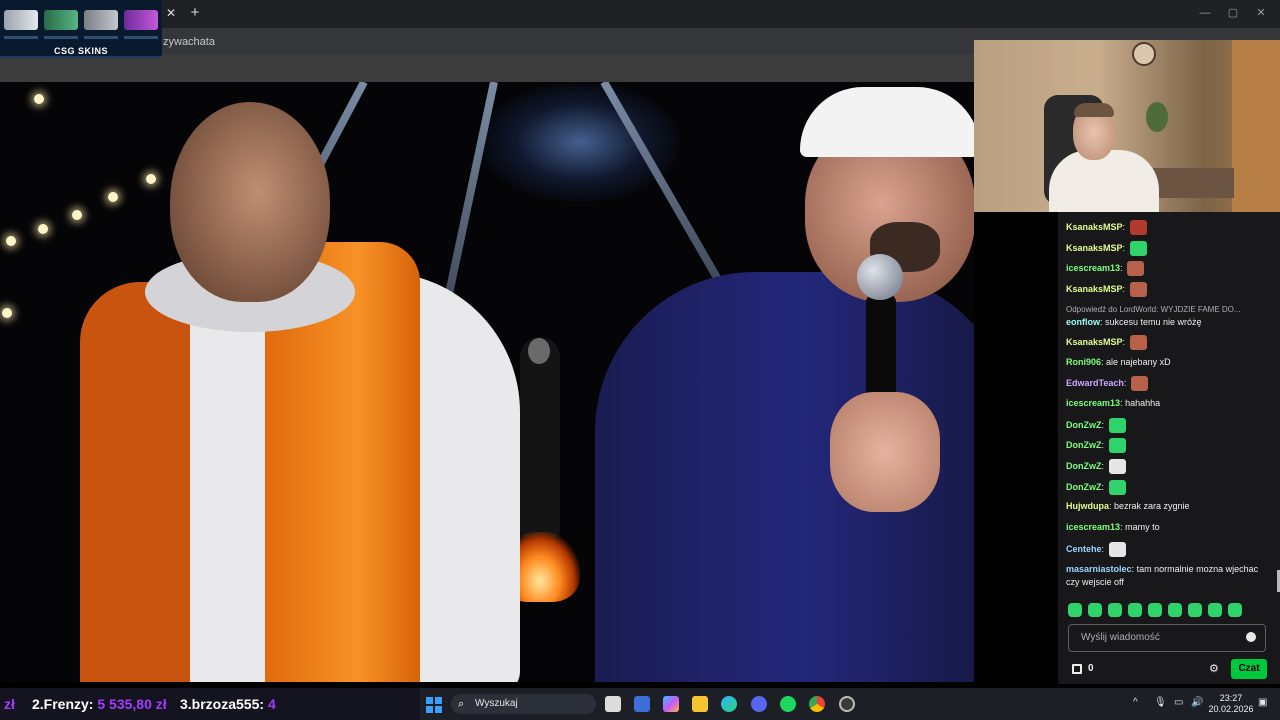 The height and width of the screenshot is (720, 1280). Describe the element at coordinates (1178, 702) in the screenshot. I see `network-icon: ▭` at that location.